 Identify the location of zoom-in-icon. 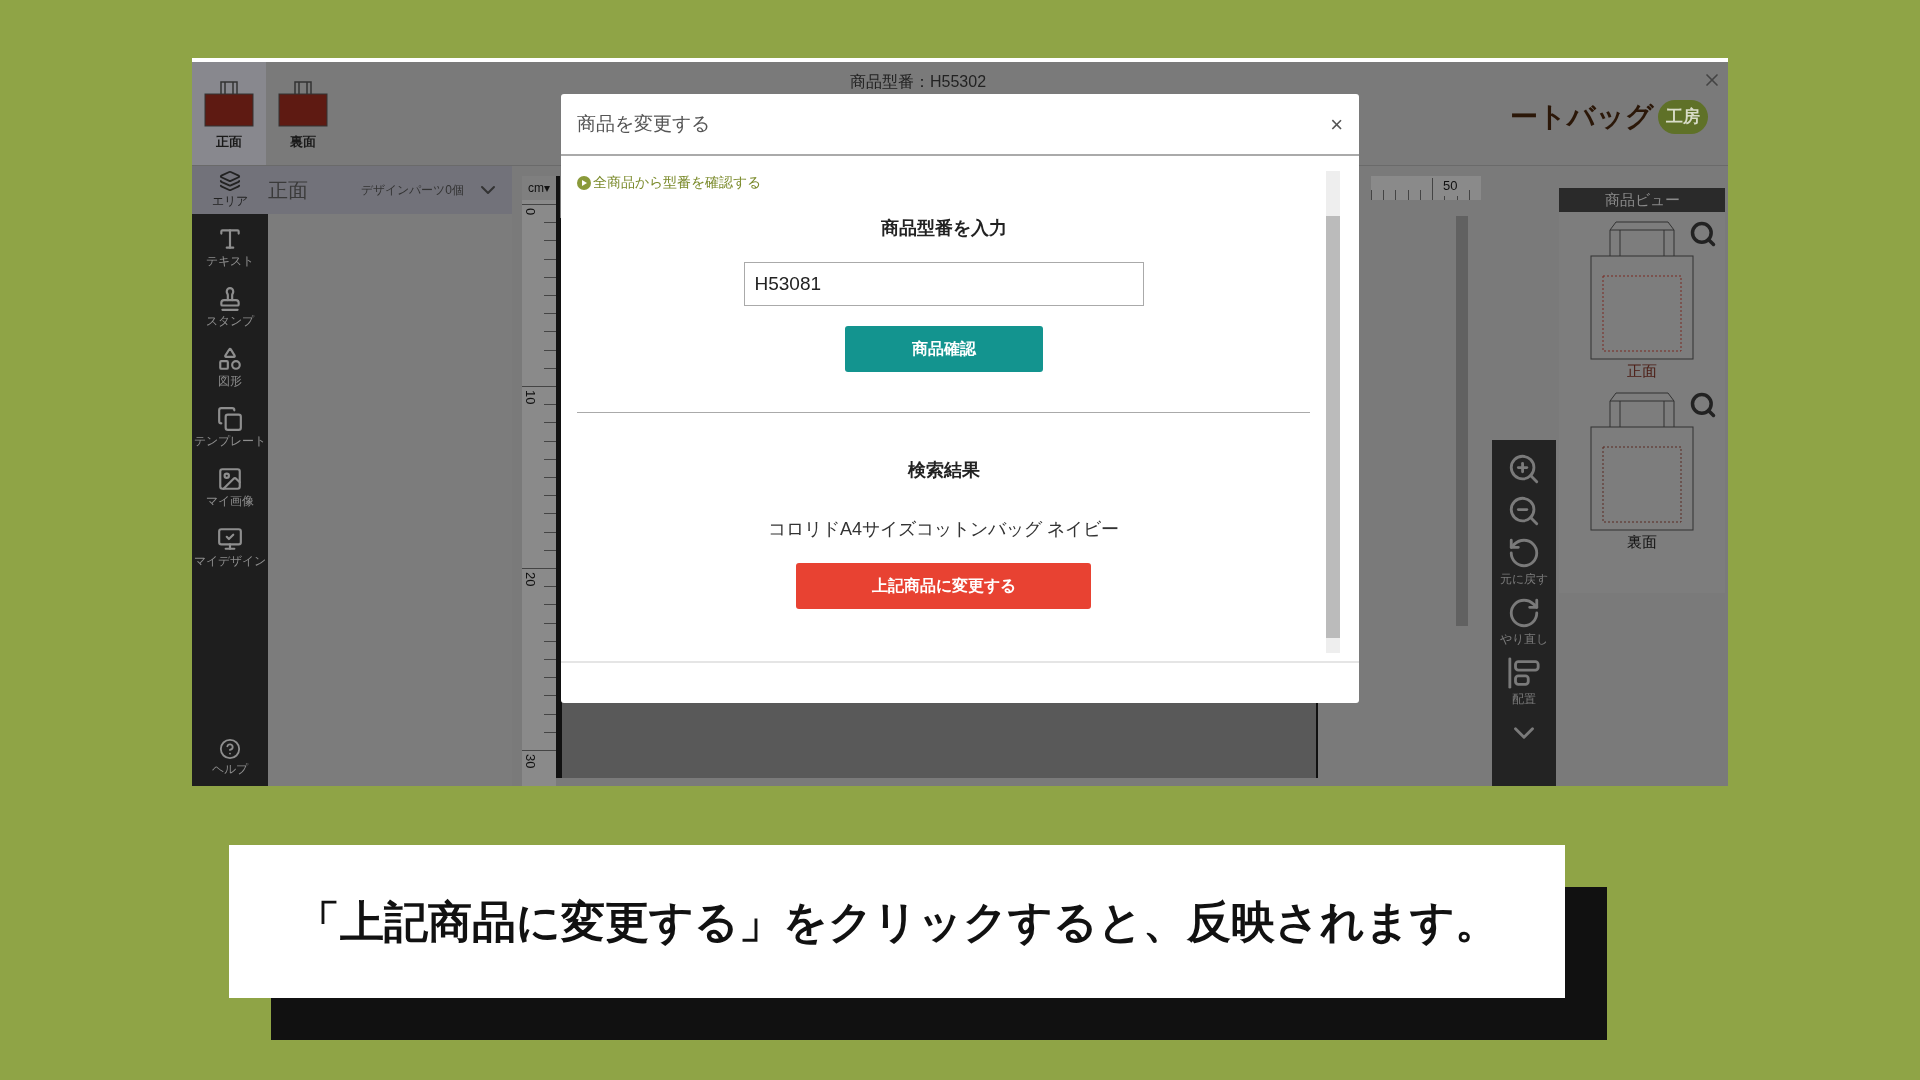
(1524, 469).